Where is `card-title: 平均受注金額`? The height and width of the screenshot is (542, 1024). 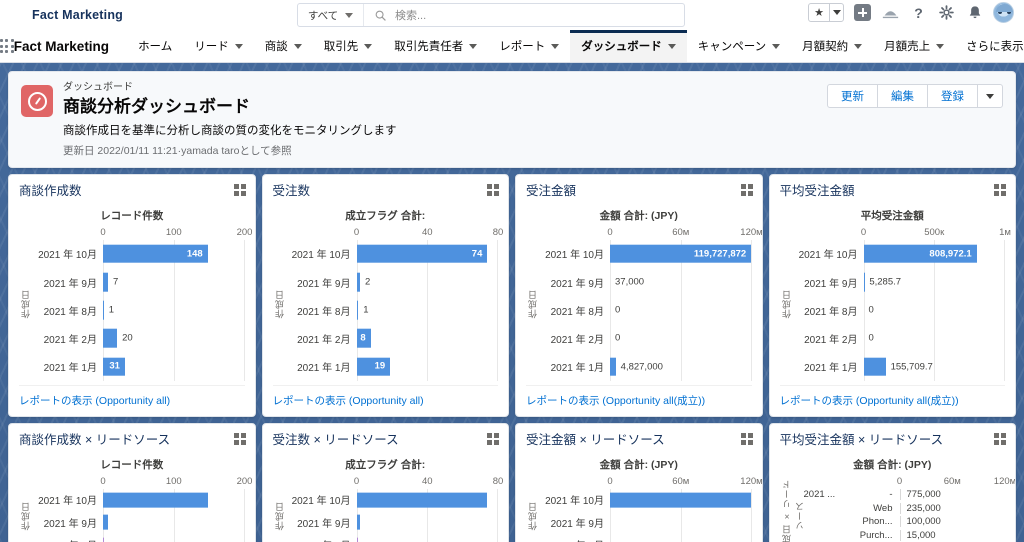
card-title: 平均受注金額 is located at coordinates (893, 191).